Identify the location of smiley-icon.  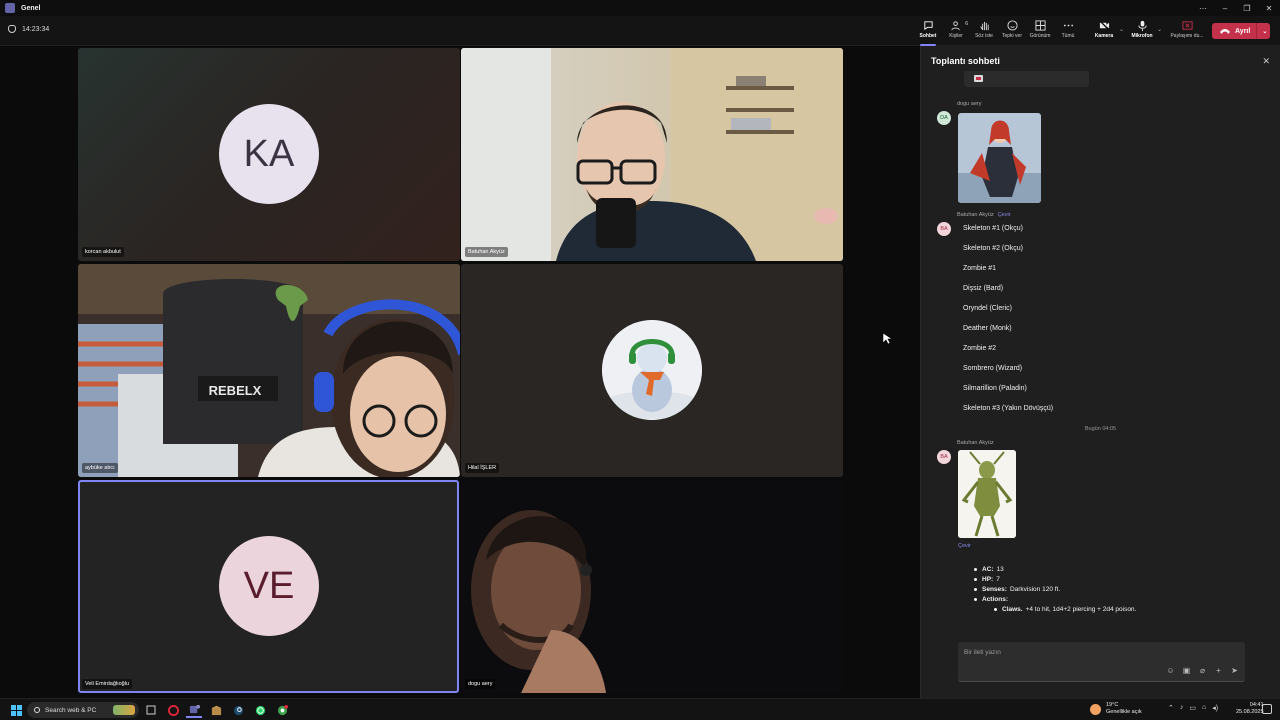
(1012, 25).